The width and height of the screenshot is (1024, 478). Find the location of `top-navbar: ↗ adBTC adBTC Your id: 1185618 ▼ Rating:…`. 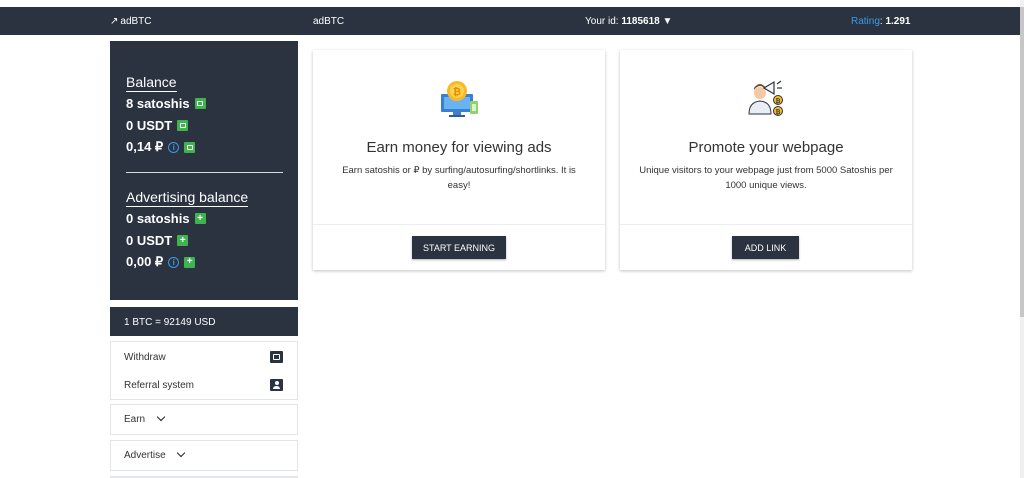

top-navbar: ↗ adBTC adBTC Your id: 1185618 ▼ Rating:… is located at coordinates (510, 21).